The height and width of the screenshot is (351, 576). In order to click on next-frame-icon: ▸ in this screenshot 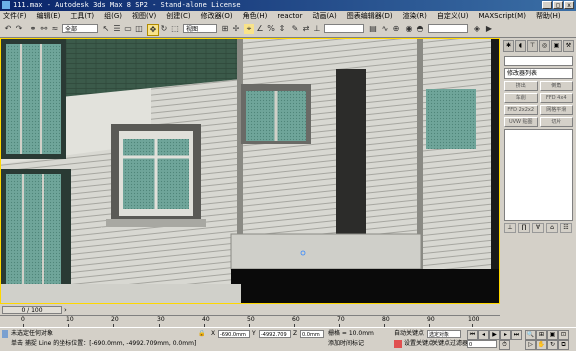, I will do `click(505, 335)`.